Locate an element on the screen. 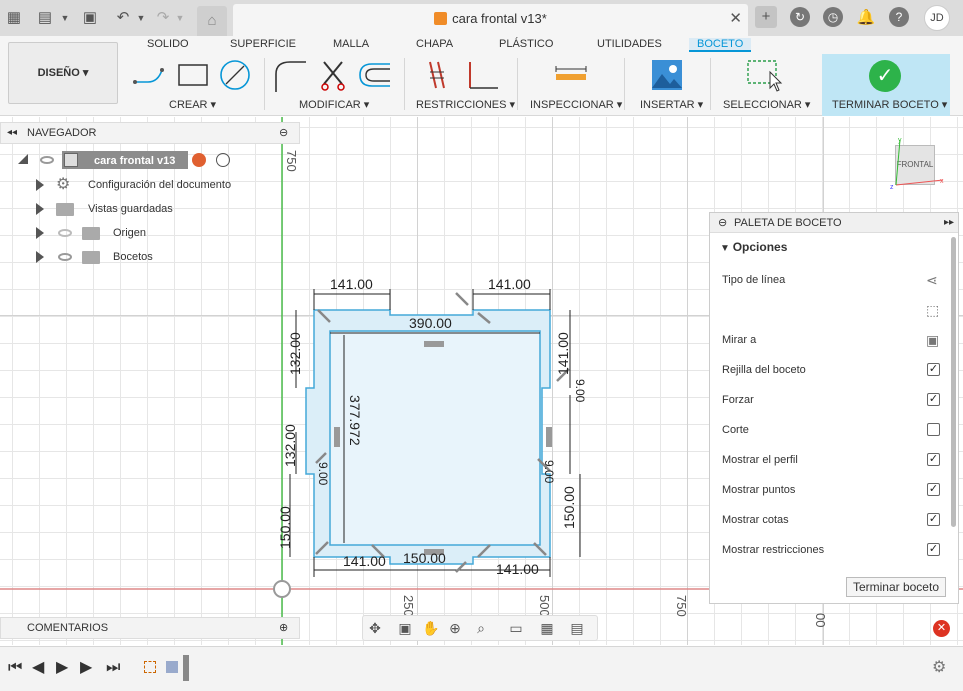 This screenshot has height=691, width=963. navigator-item-saved-views: Vistas guardadas is located at coordinates (136, 209).